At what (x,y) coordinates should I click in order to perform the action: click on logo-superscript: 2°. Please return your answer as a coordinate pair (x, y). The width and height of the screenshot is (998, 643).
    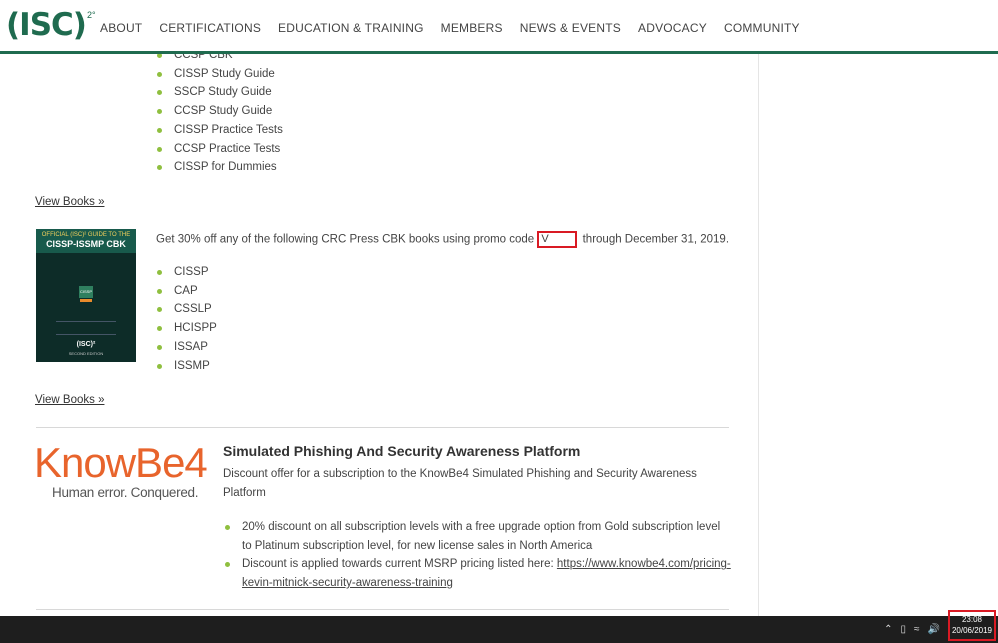
    Looking at the image, I should click on (91, 15).